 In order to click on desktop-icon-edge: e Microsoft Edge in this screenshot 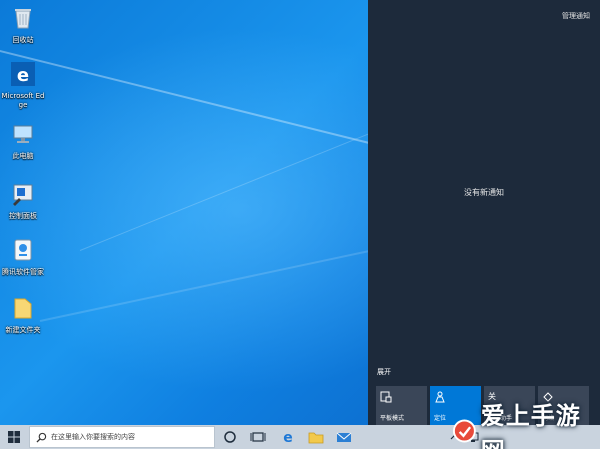, I will do `click(23, 86)`.